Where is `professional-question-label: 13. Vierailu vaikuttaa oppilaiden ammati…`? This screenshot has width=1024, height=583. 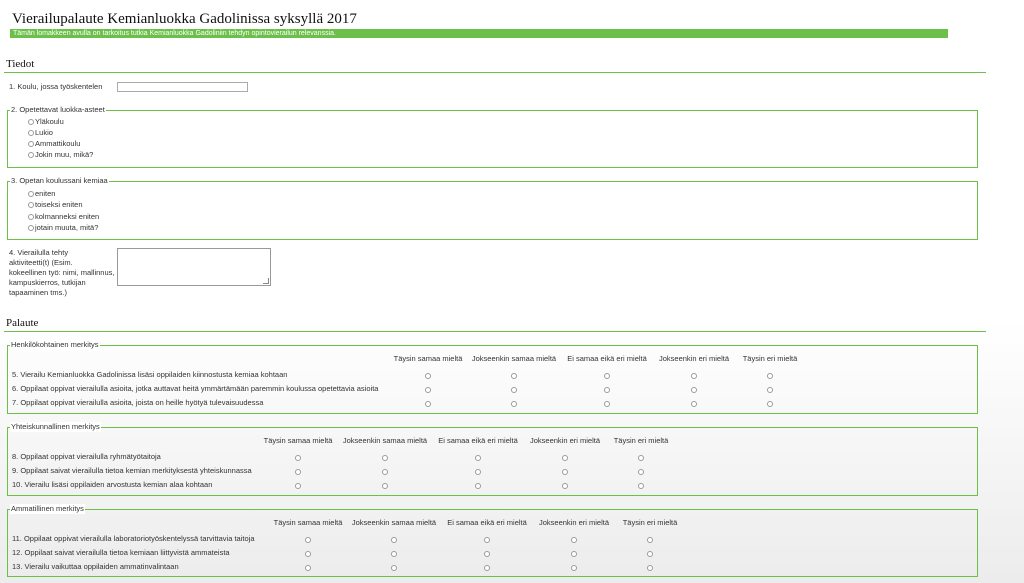 professional-question-label: 13. Vierailu vaikuttaa oppilaiden ammati… is located at coordinates (95, 566).